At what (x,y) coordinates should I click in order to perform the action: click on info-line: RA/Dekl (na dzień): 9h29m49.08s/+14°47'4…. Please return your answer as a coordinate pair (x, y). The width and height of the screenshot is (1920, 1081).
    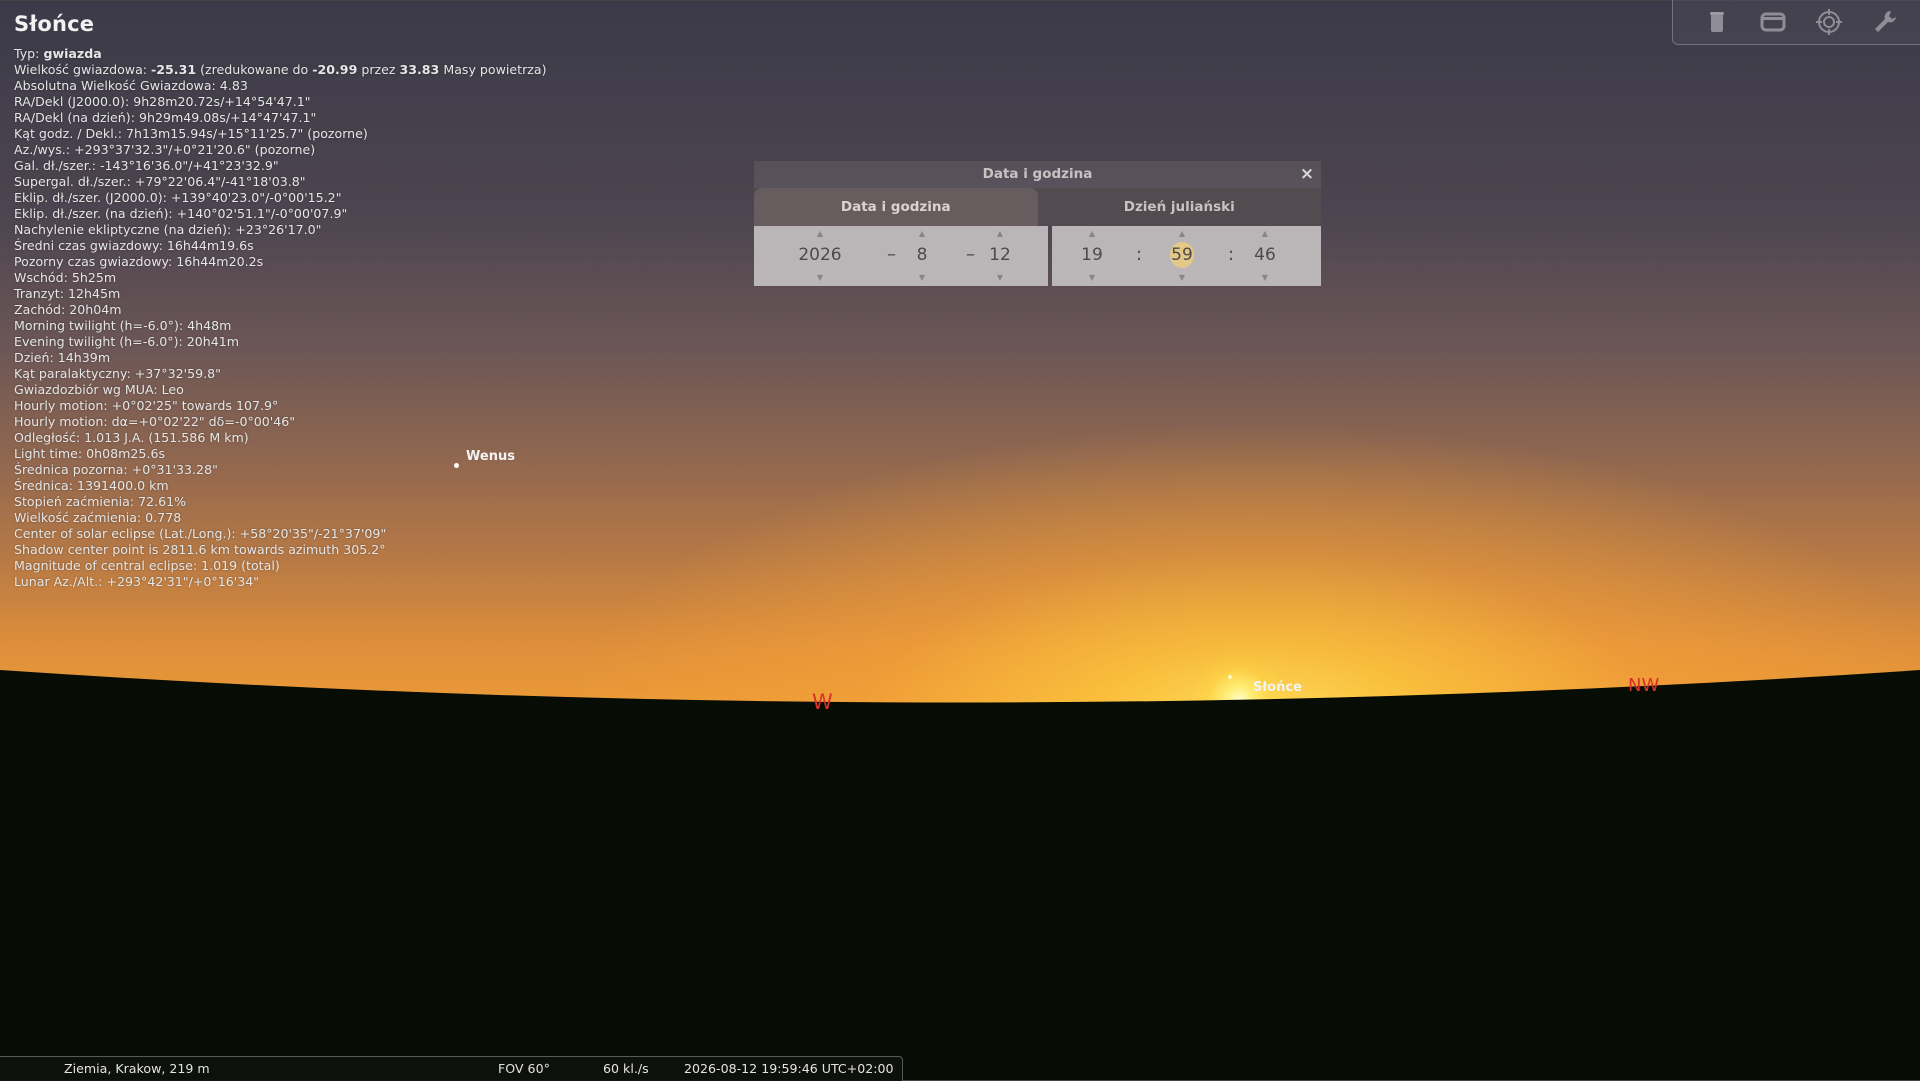
    Looking at the image, I should click on (165, 117).